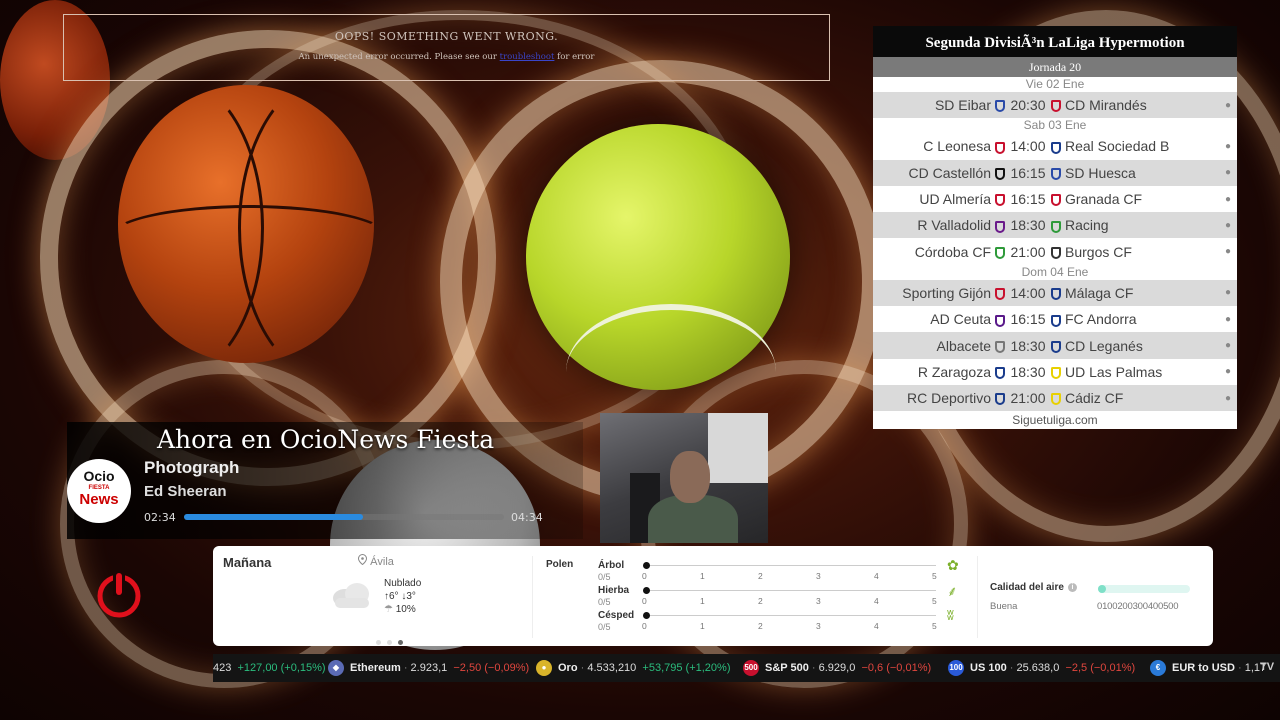 The image size is (1280, 720). What do you see at coordinates (1268, 668) in the screenshot?
I see `tradingview-logo-icon: TV` at bounding box center [1268, 668].